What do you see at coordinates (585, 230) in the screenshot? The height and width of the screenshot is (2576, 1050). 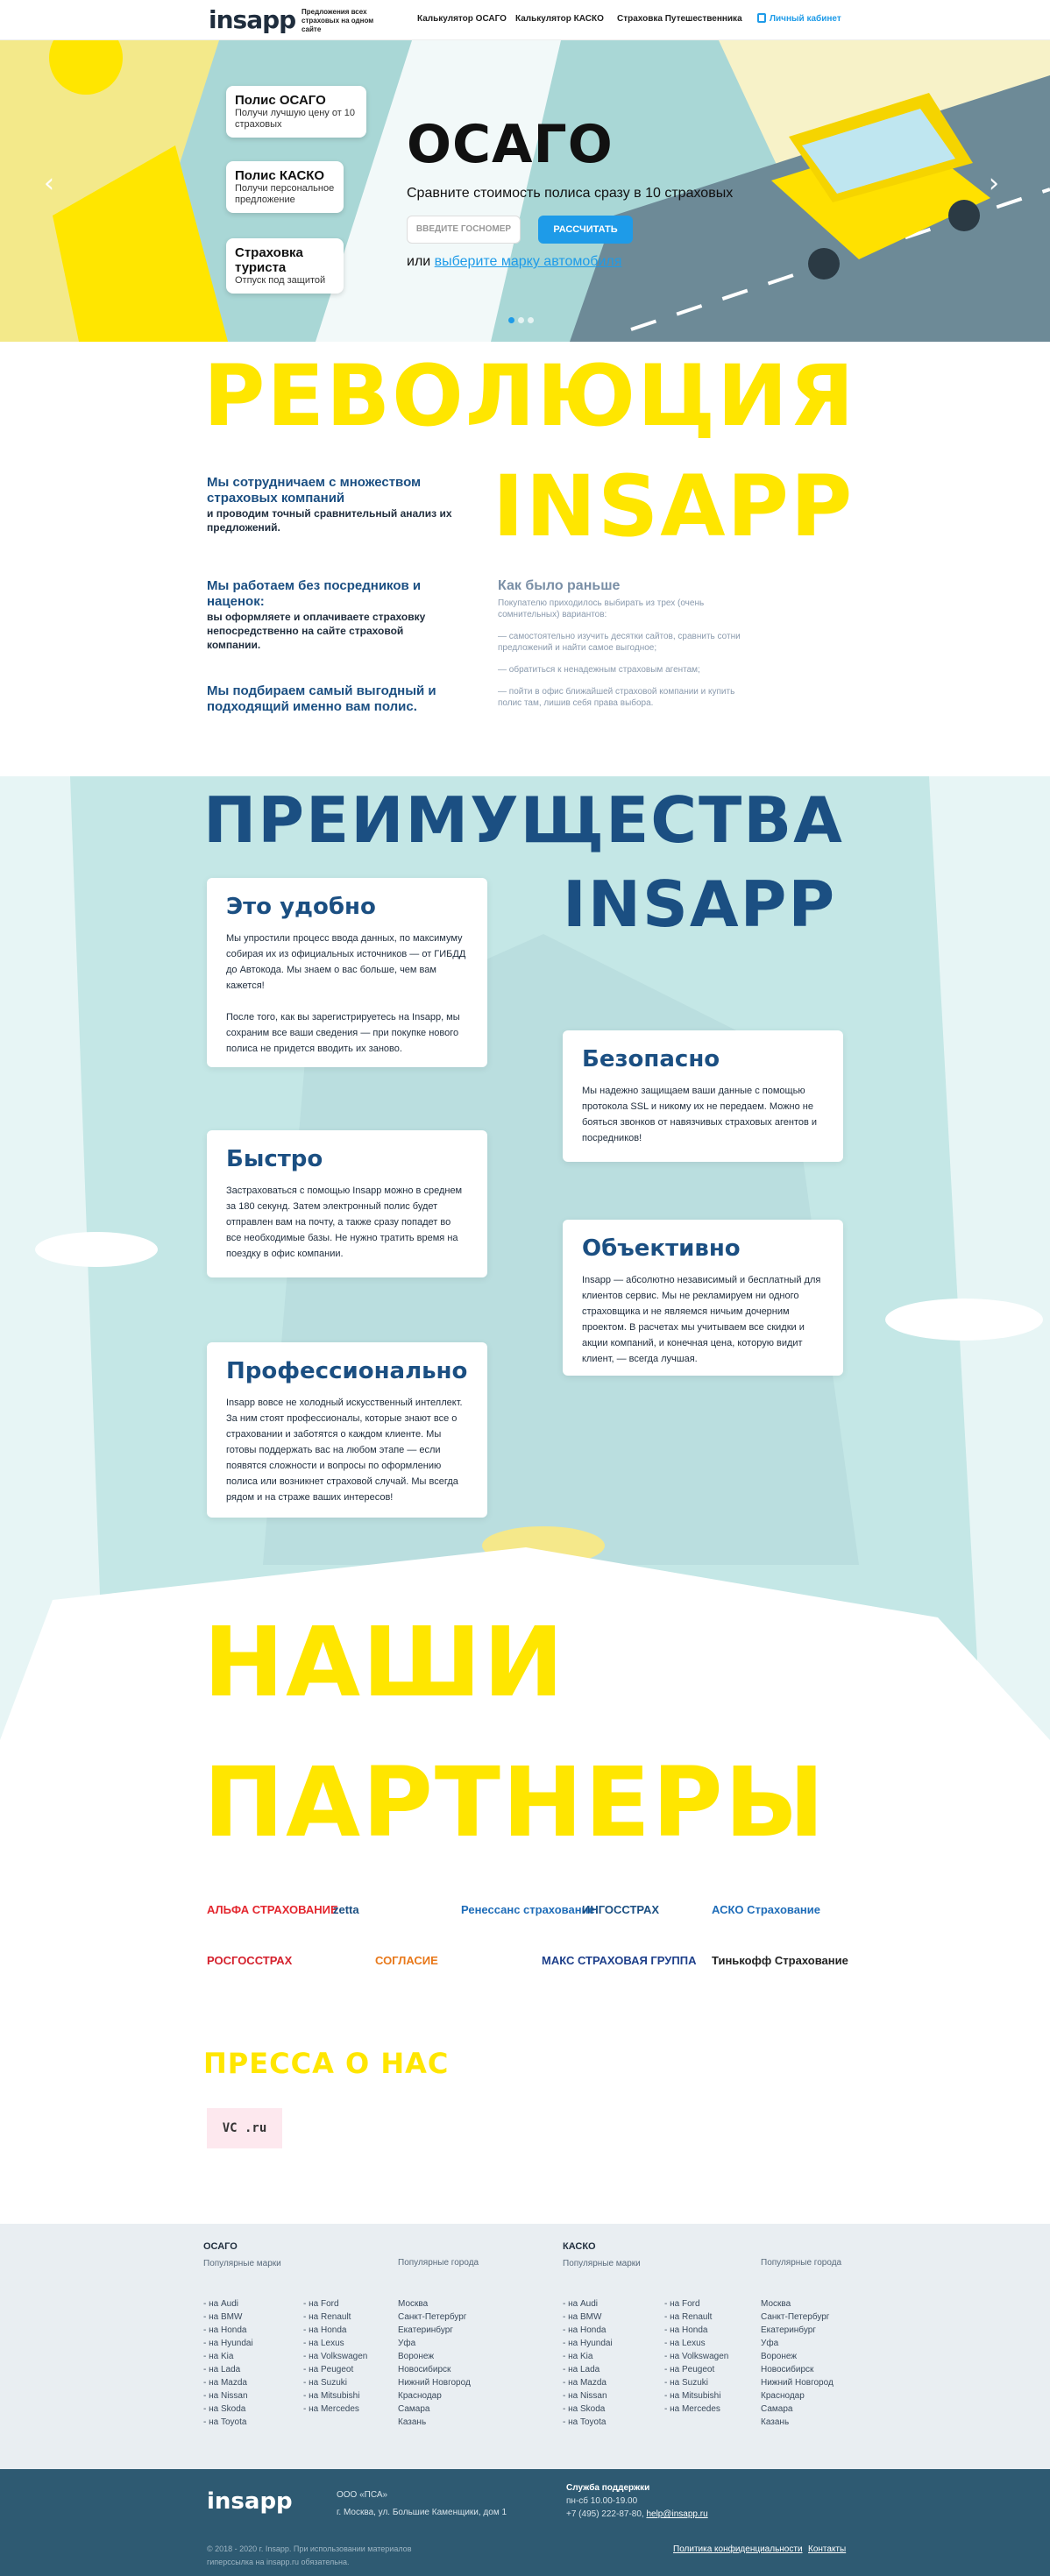 I see `calculate-button: РАССЧИТАТЬ` at bounding box center [585, 230].